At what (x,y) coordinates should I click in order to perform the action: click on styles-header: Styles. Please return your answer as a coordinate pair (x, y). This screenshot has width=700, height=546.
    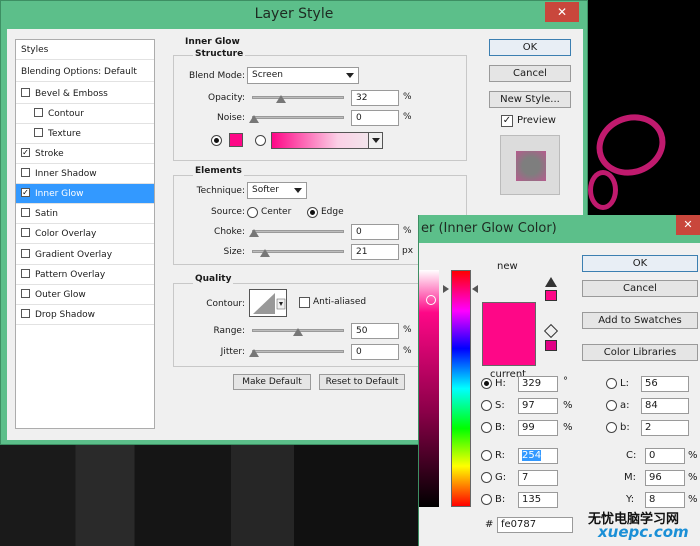
    Looking at the image, I should click on (85, 50).